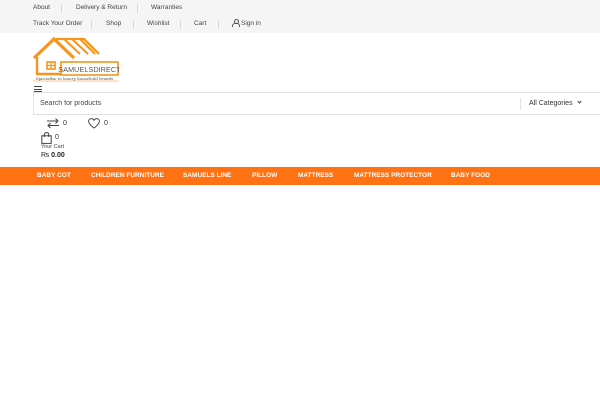 The image size is (600, 400). Describe the element at coordinates (315, 176) in the screenshot. I see `nav-item-mattress: MATTRESS` at that location.